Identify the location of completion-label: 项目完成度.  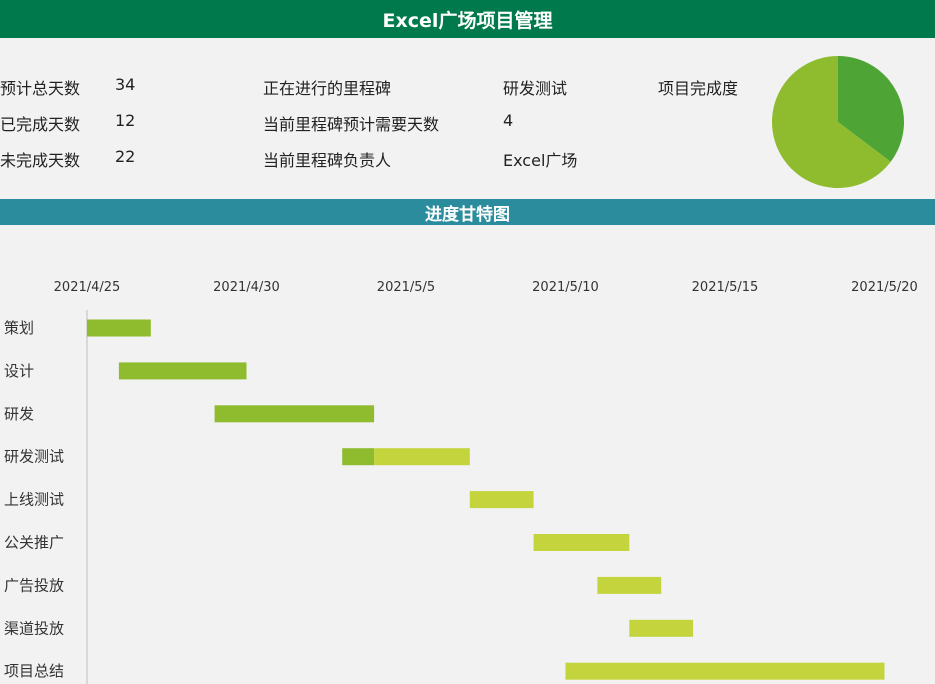
(698, 88).